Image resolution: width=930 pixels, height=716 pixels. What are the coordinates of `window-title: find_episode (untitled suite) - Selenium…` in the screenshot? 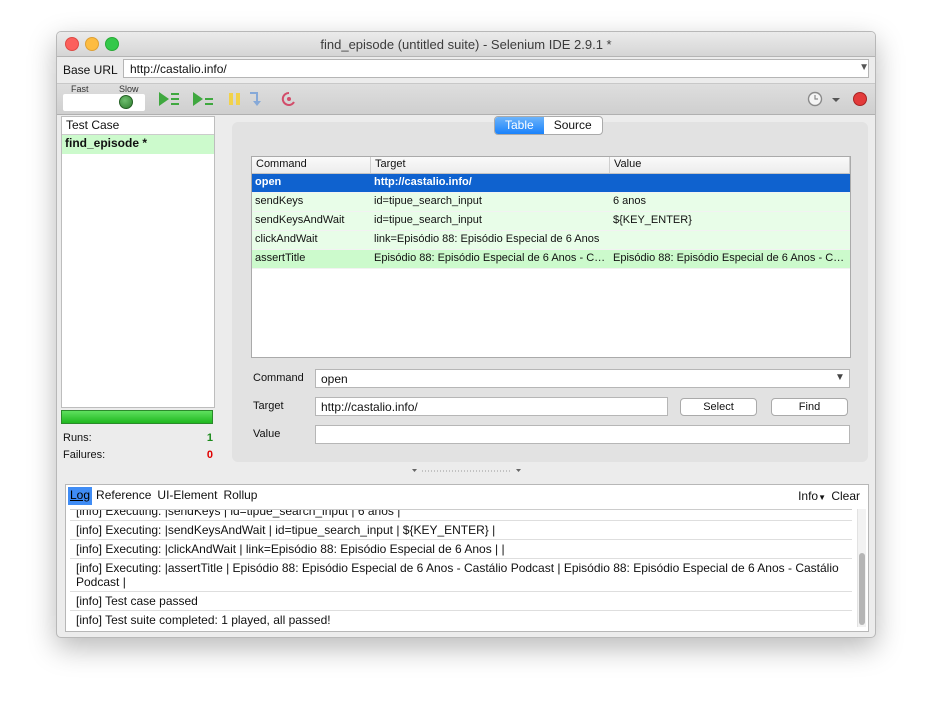 It's located at (466, 44).